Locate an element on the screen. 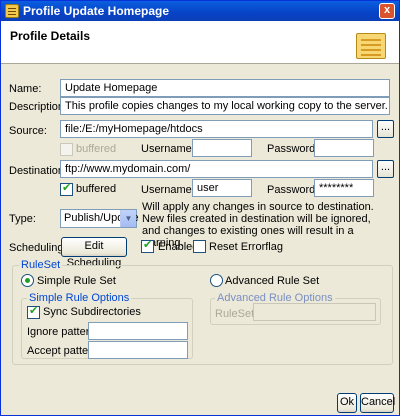 This screenshot has height=416, width=400. header-panel: Profile Details is located at coordinates (200, 42).